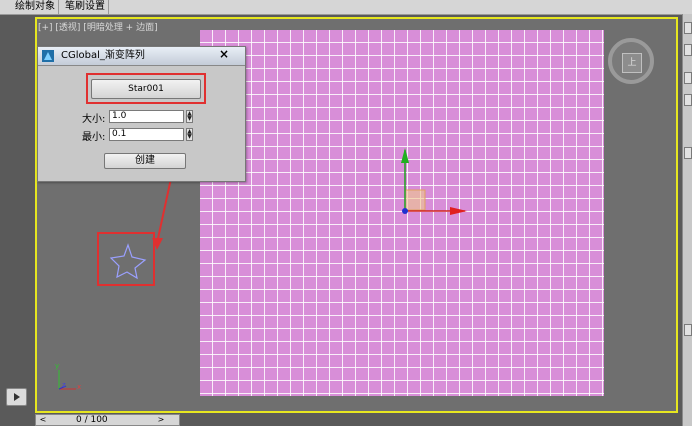  I want to click on star-highlight-box, so click(126, 259).